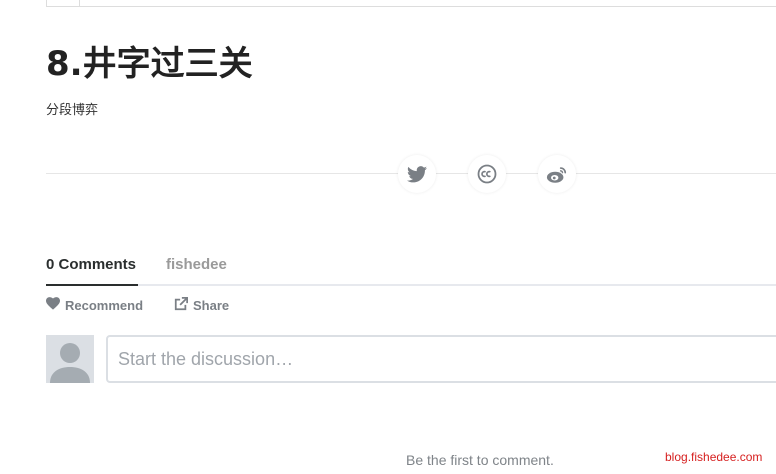  I want to click on creative-commons-icon, so click(487, 174).